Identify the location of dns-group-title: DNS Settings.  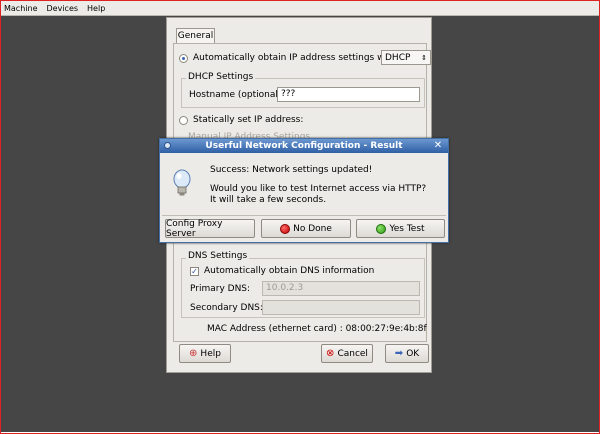
(218, 256).